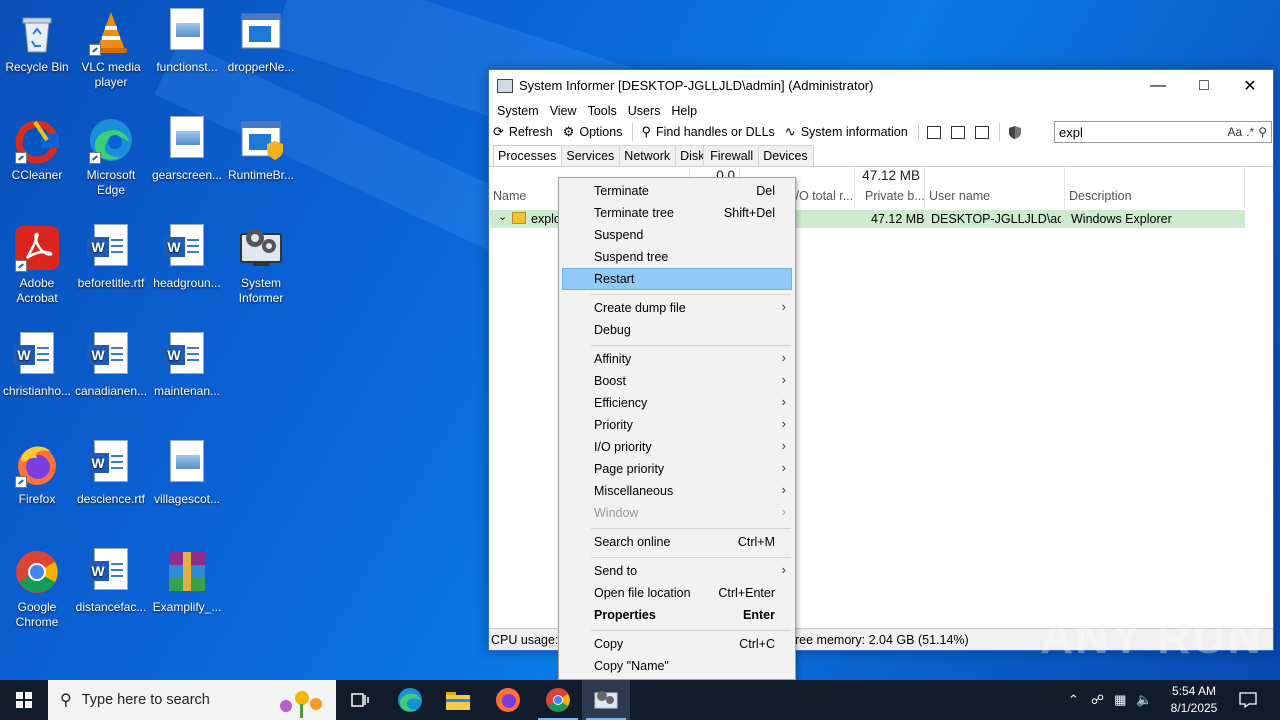 The width and height of the screenshot is (1280, 720). Describe the element at coordinates (677, 403) in the screenshot. I see `menu-item-efficiency: Efficiency ›` at that location.